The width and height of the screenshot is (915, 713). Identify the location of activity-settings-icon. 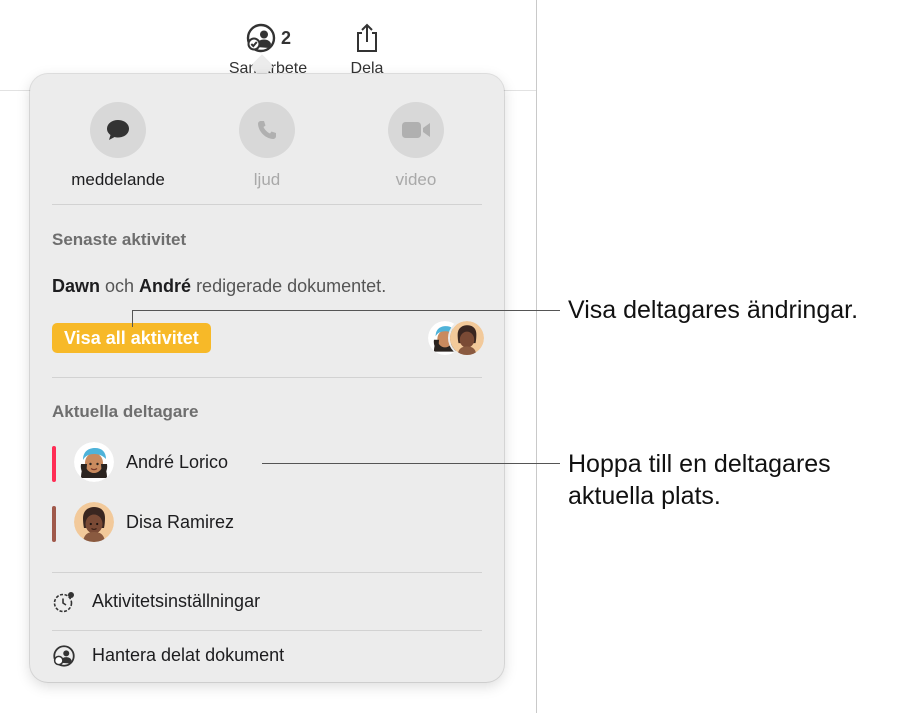
(63, 602).